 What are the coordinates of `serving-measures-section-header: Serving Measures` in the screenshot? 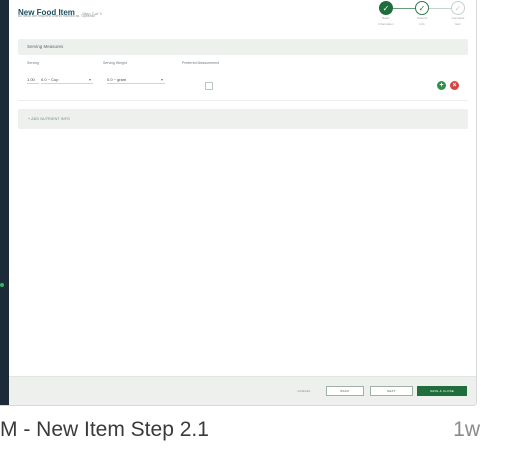 It's located at (243, 47).